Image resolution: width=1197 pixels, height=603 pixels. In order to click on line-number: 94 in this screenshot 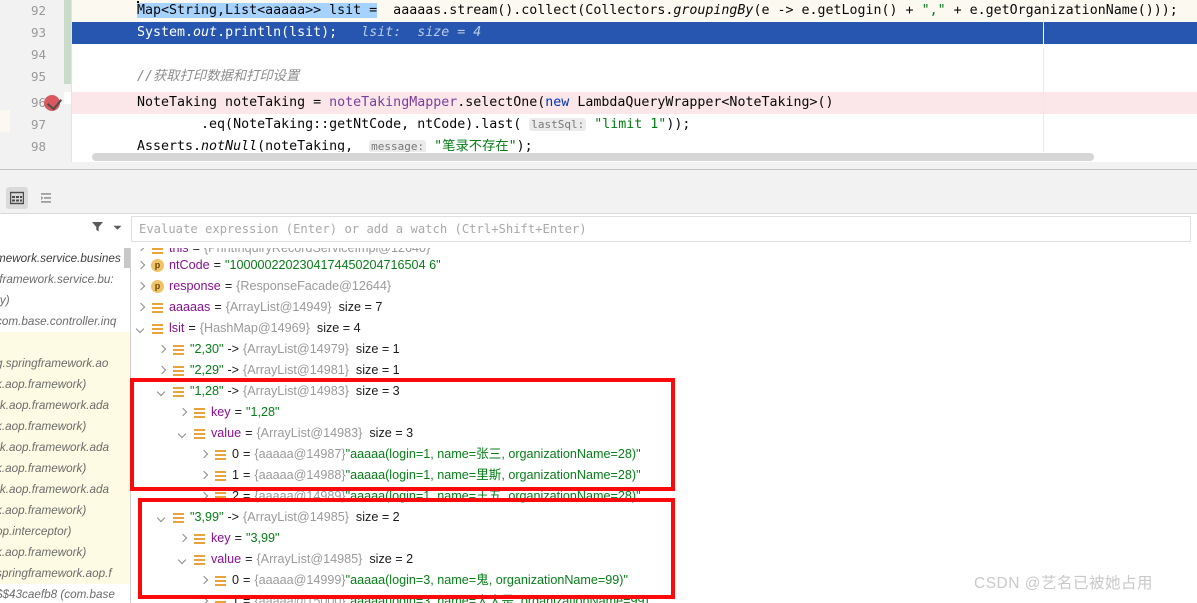, I will do `click(38, 54)`.